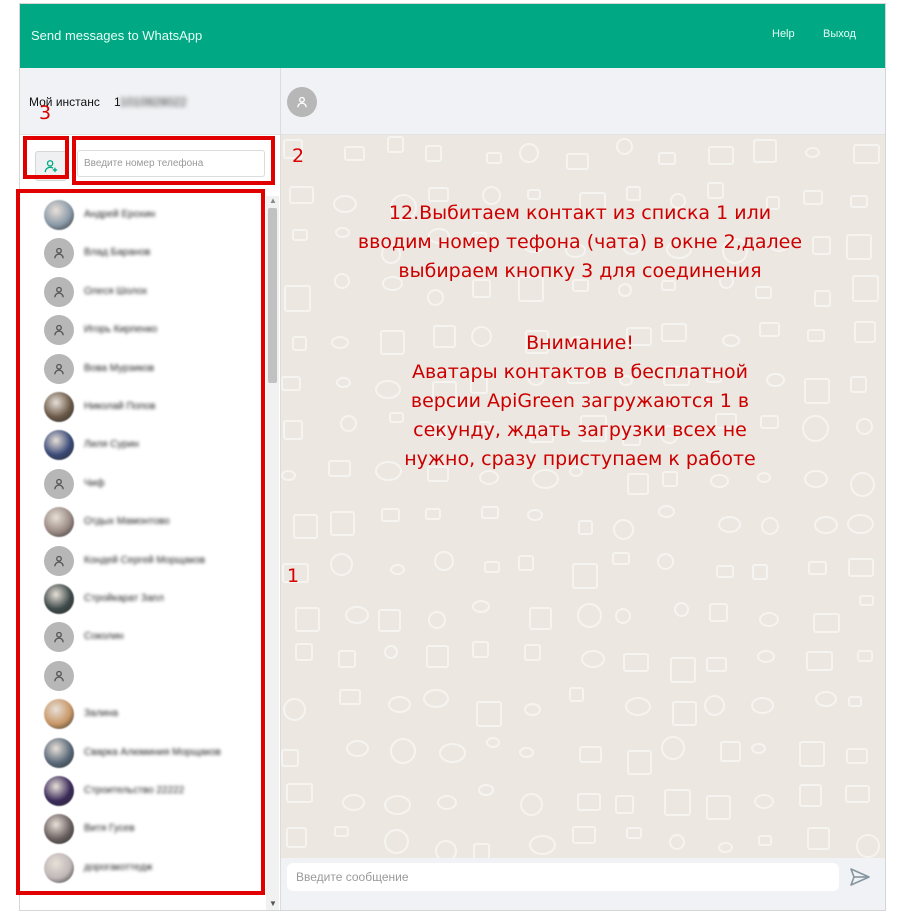 This screenshot has height=922, width=902. Describe the element at coordinates (563, 877) in the screenshot. I see `message-input` at that location.